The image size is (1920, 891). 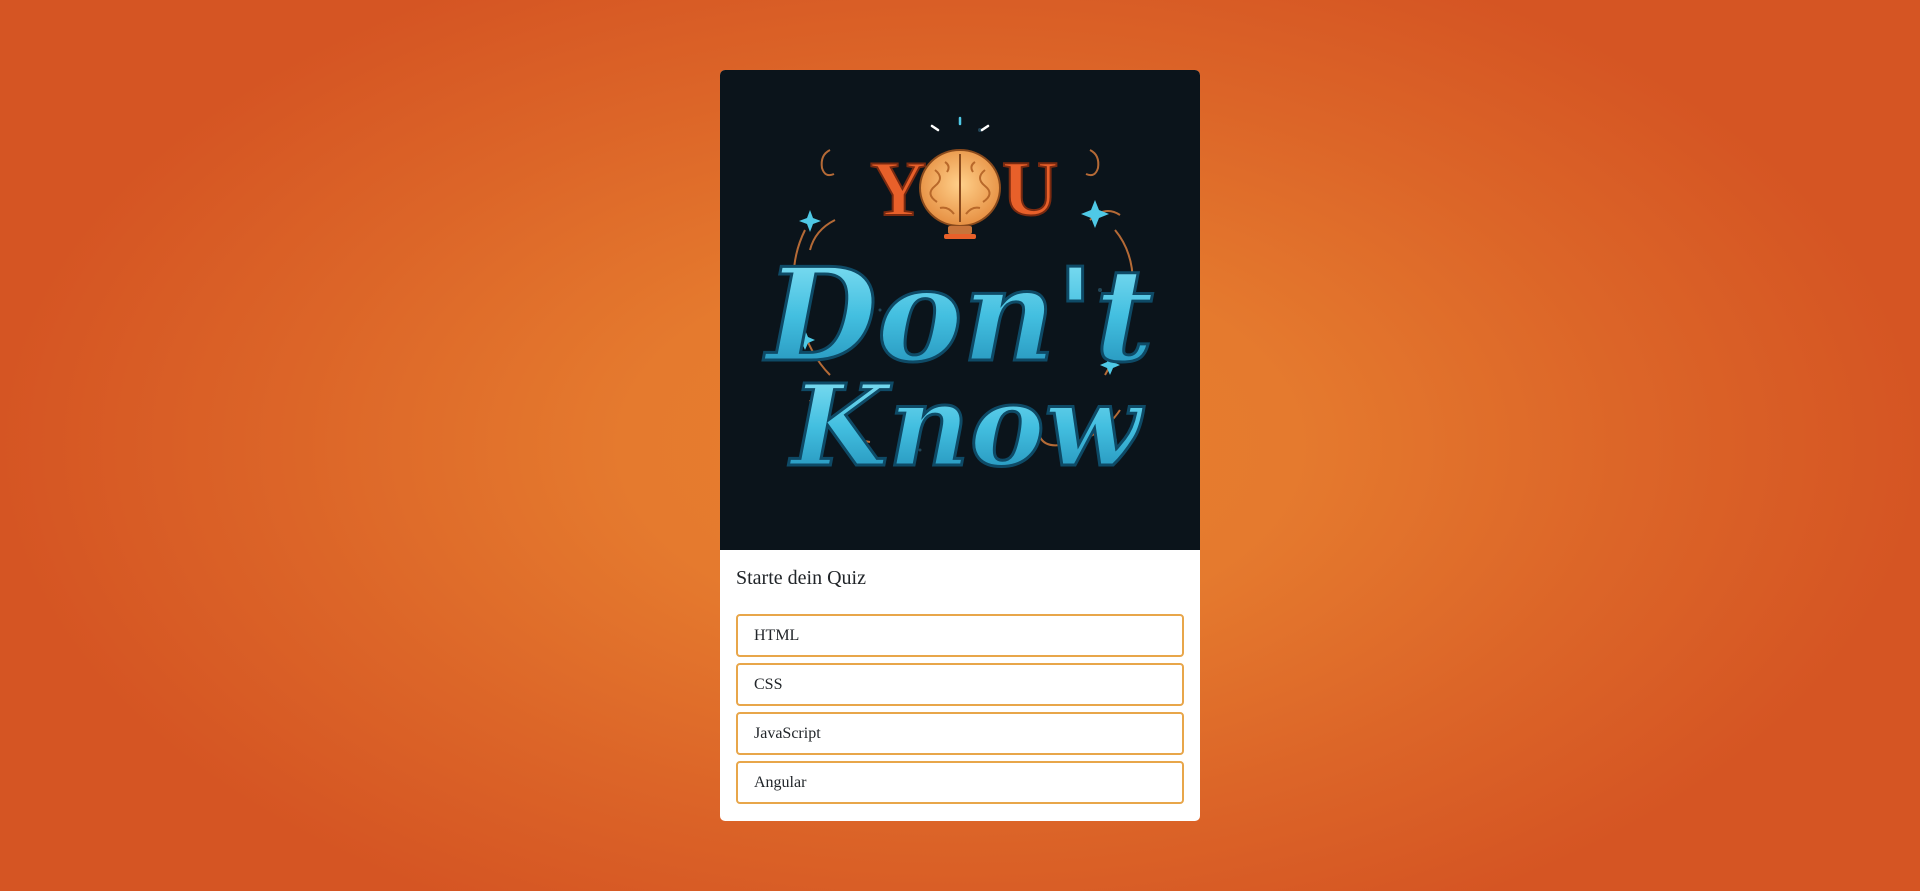 What do you see at coordinates (960, 733) in the screenshot?
I see `answer-option-javascript: JavaScript` at bounding box center [960, 733].